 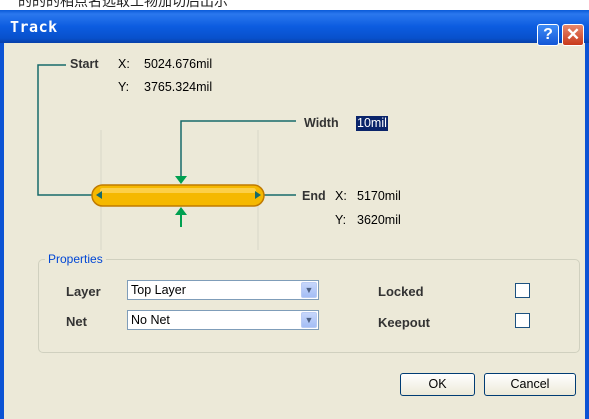 What do you see at coordinates (75, 259) in the screenshot?
I see `properties-group-label: Properties` at bounding box center [75, 259].